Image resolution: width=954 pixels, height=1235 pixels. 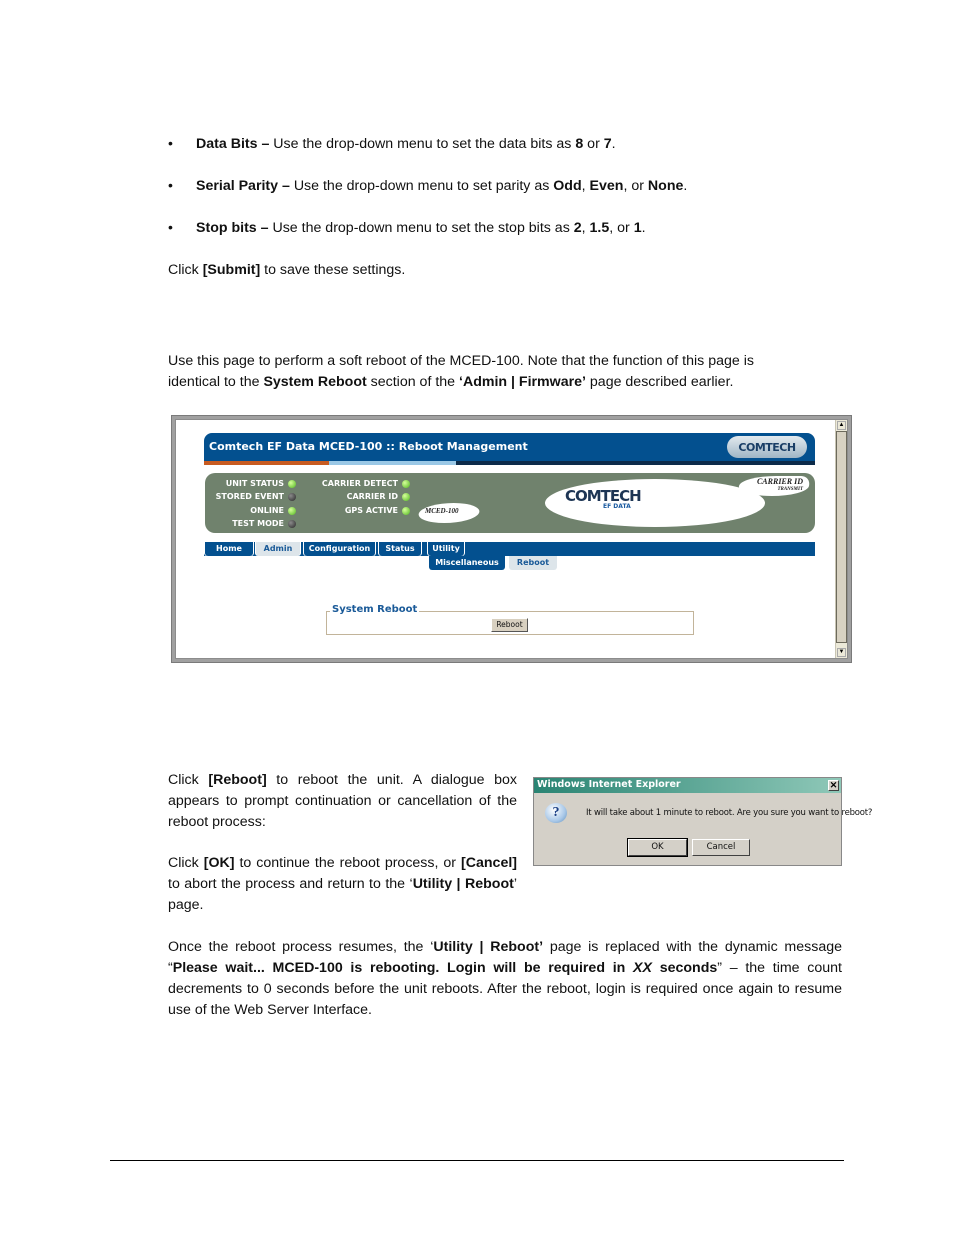 What do you see at coordinates (687, 785) in the screenshot?
I see `dialog-title-bar: Windows Internet Explorer ✕` at bounding box center [687, 785].